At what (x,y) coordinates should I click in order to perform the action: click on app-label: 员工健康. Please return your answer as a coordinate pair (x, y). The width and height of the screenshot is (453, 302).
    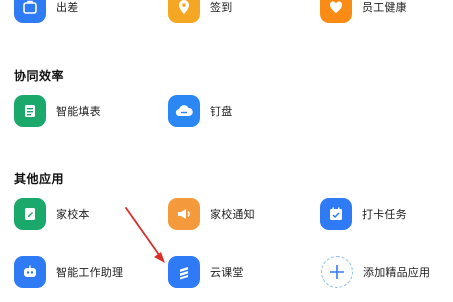
    Looking at the image, I should click on (384, 7).